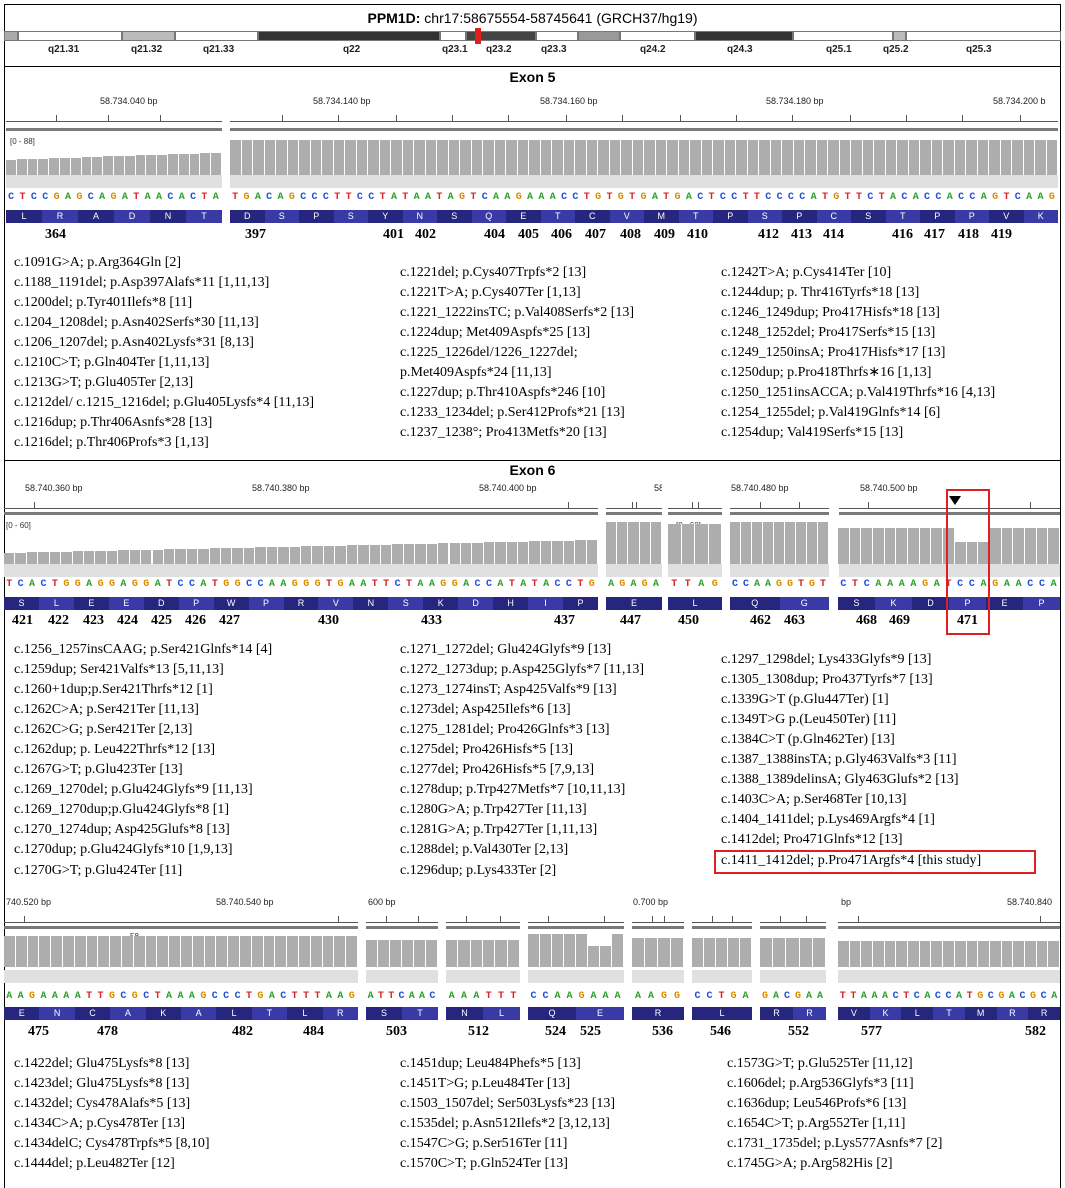  Describe the element at coordinates (846, 902) in the screenshot. I see `ruler-label: bp` at that location.